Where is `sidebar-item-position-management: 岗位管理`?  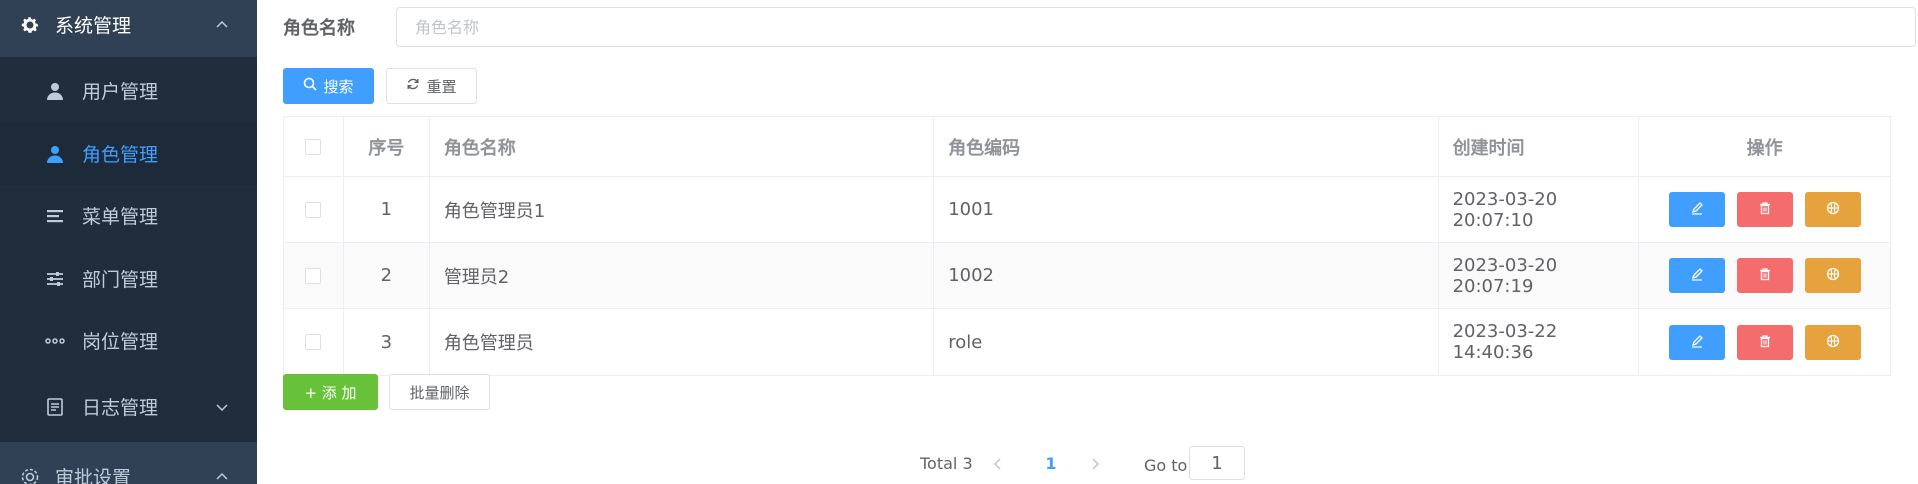
sidebar-item-position-management: 岗位管理 is located at coordinates (128, 340).